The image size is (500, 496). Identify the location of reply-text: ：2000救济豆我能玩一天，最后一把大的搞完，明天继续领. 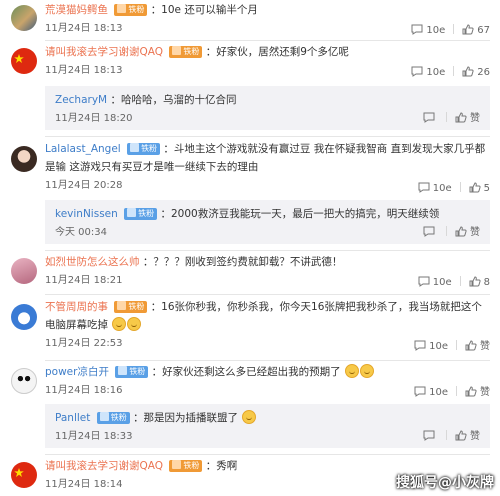
(300, 214).